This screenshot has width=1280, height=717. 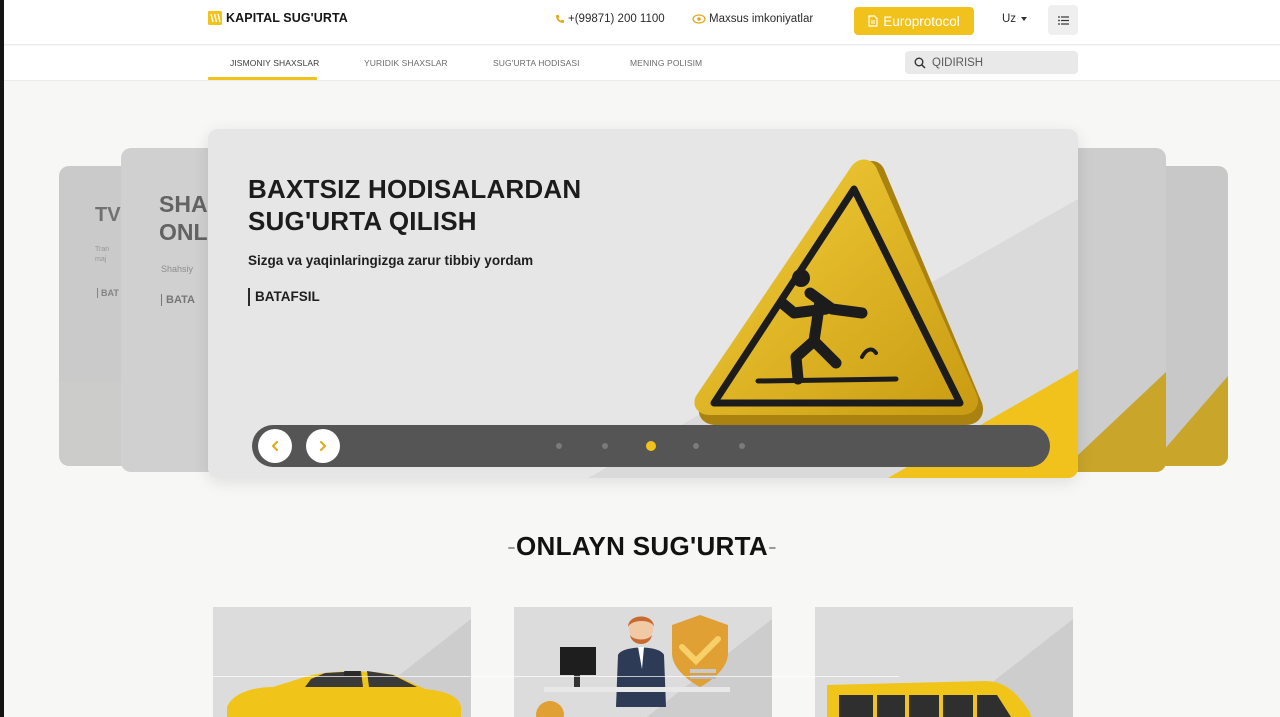 What do you see at coordinates (287, 18) in the screenshot?
I see `brand-name: KAPITAL SUG'URTA` at bounding box center [287, 18].